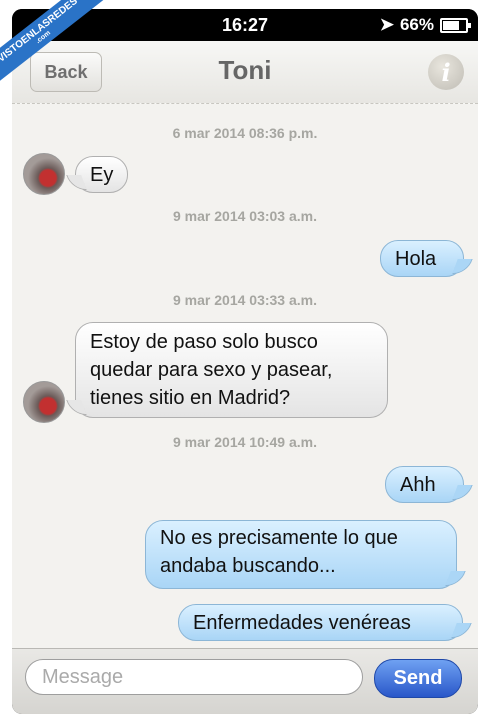 This screenshot has height=717, width=489. Describe the element at coordinates (455, 25) in the screenshot. I see `battery-icon` at that location.